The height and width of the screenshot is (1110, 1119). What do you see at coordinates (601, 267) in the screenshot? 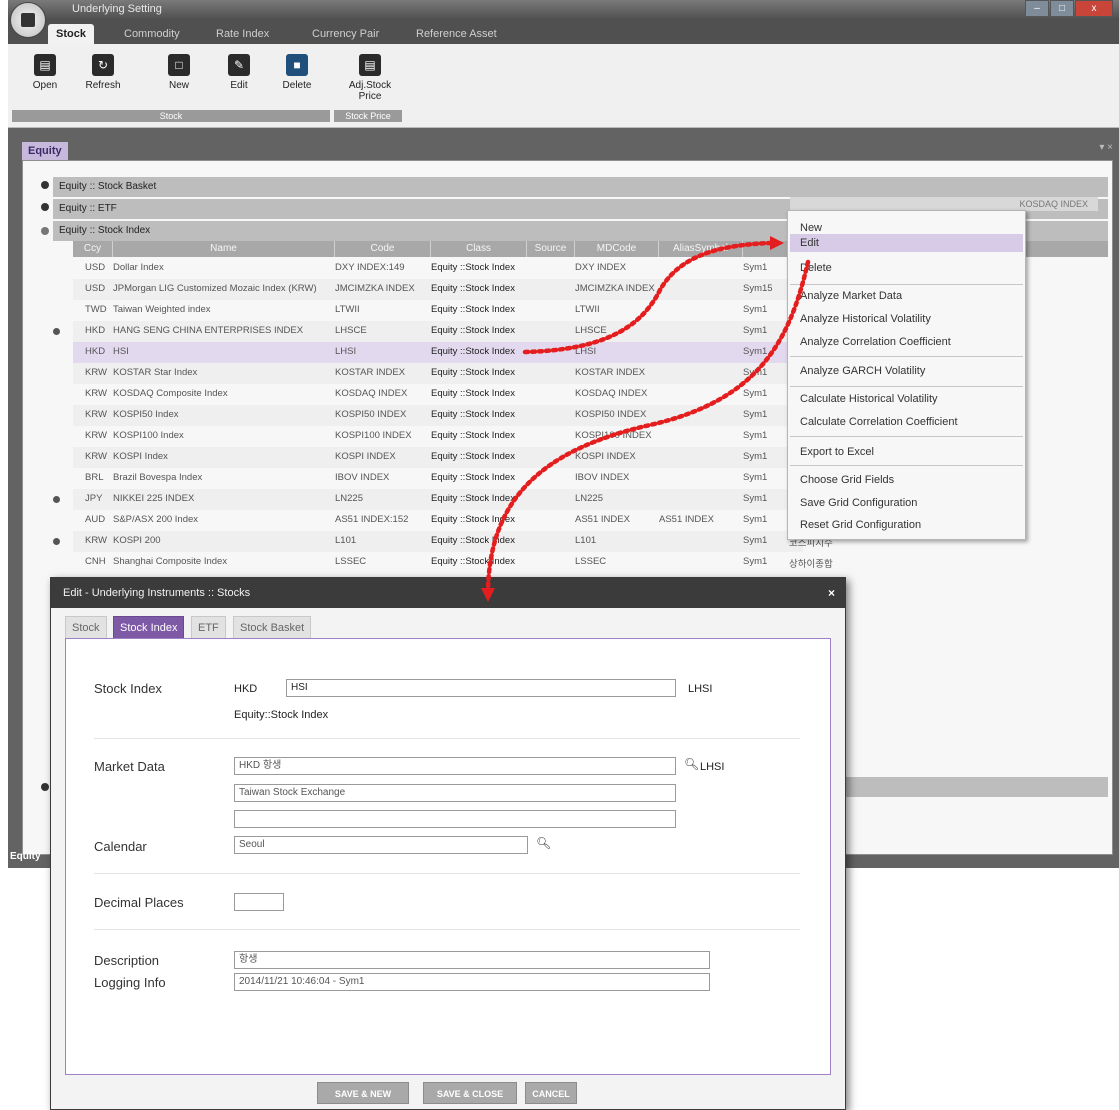
I see `cell-mdcode: DXY INDEX` at bounding box center [601, 267].